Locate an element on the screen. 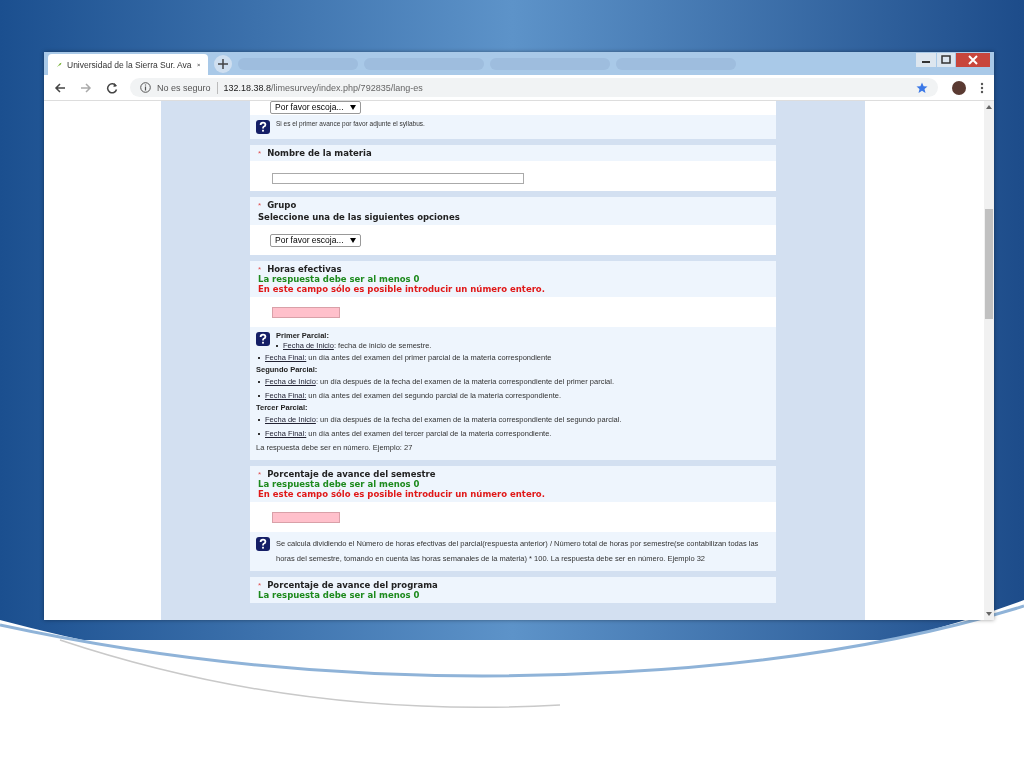  browser-tab: Universidad de la Sierra Sur. Ava is located at coordinates (128, 64).